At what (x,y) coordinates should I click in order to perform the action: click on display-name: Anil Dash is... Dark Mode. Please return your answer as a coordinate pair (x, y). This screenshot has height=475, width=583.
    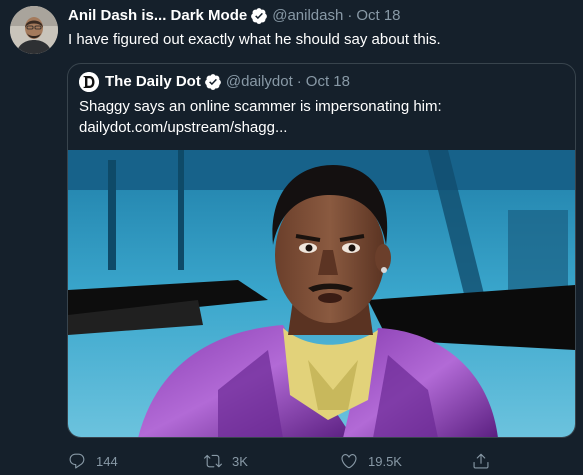
    Looking at the image, I should click on (157, 16).